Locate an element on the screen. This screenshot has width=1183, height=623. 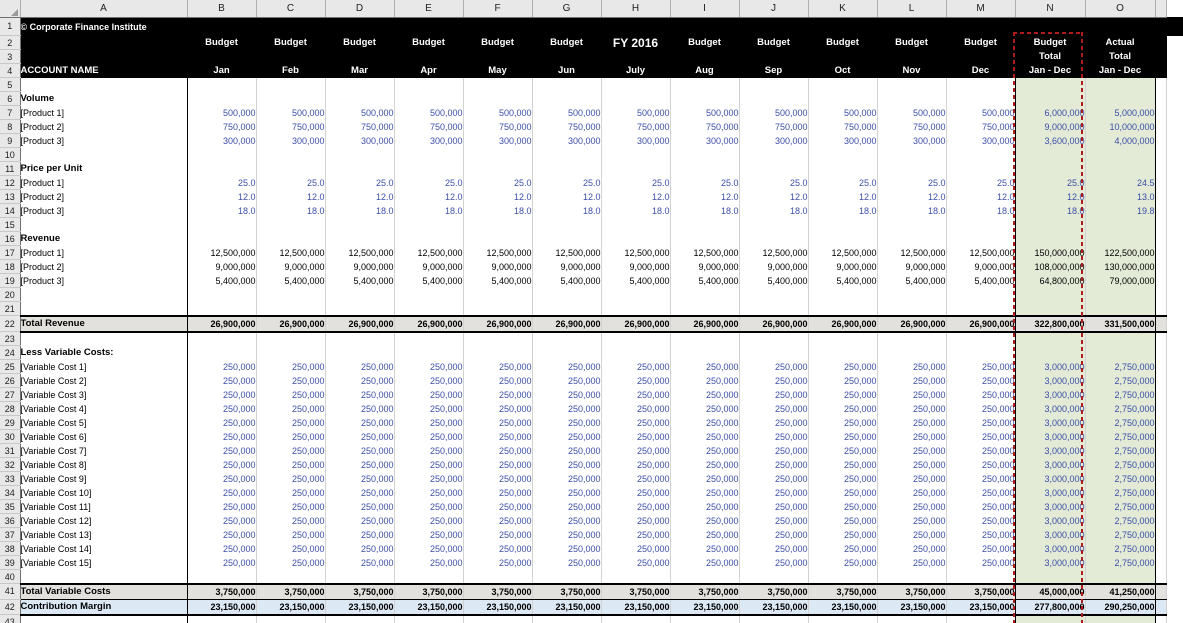
row-header-18: 18 is located at coordinates (10, 266).